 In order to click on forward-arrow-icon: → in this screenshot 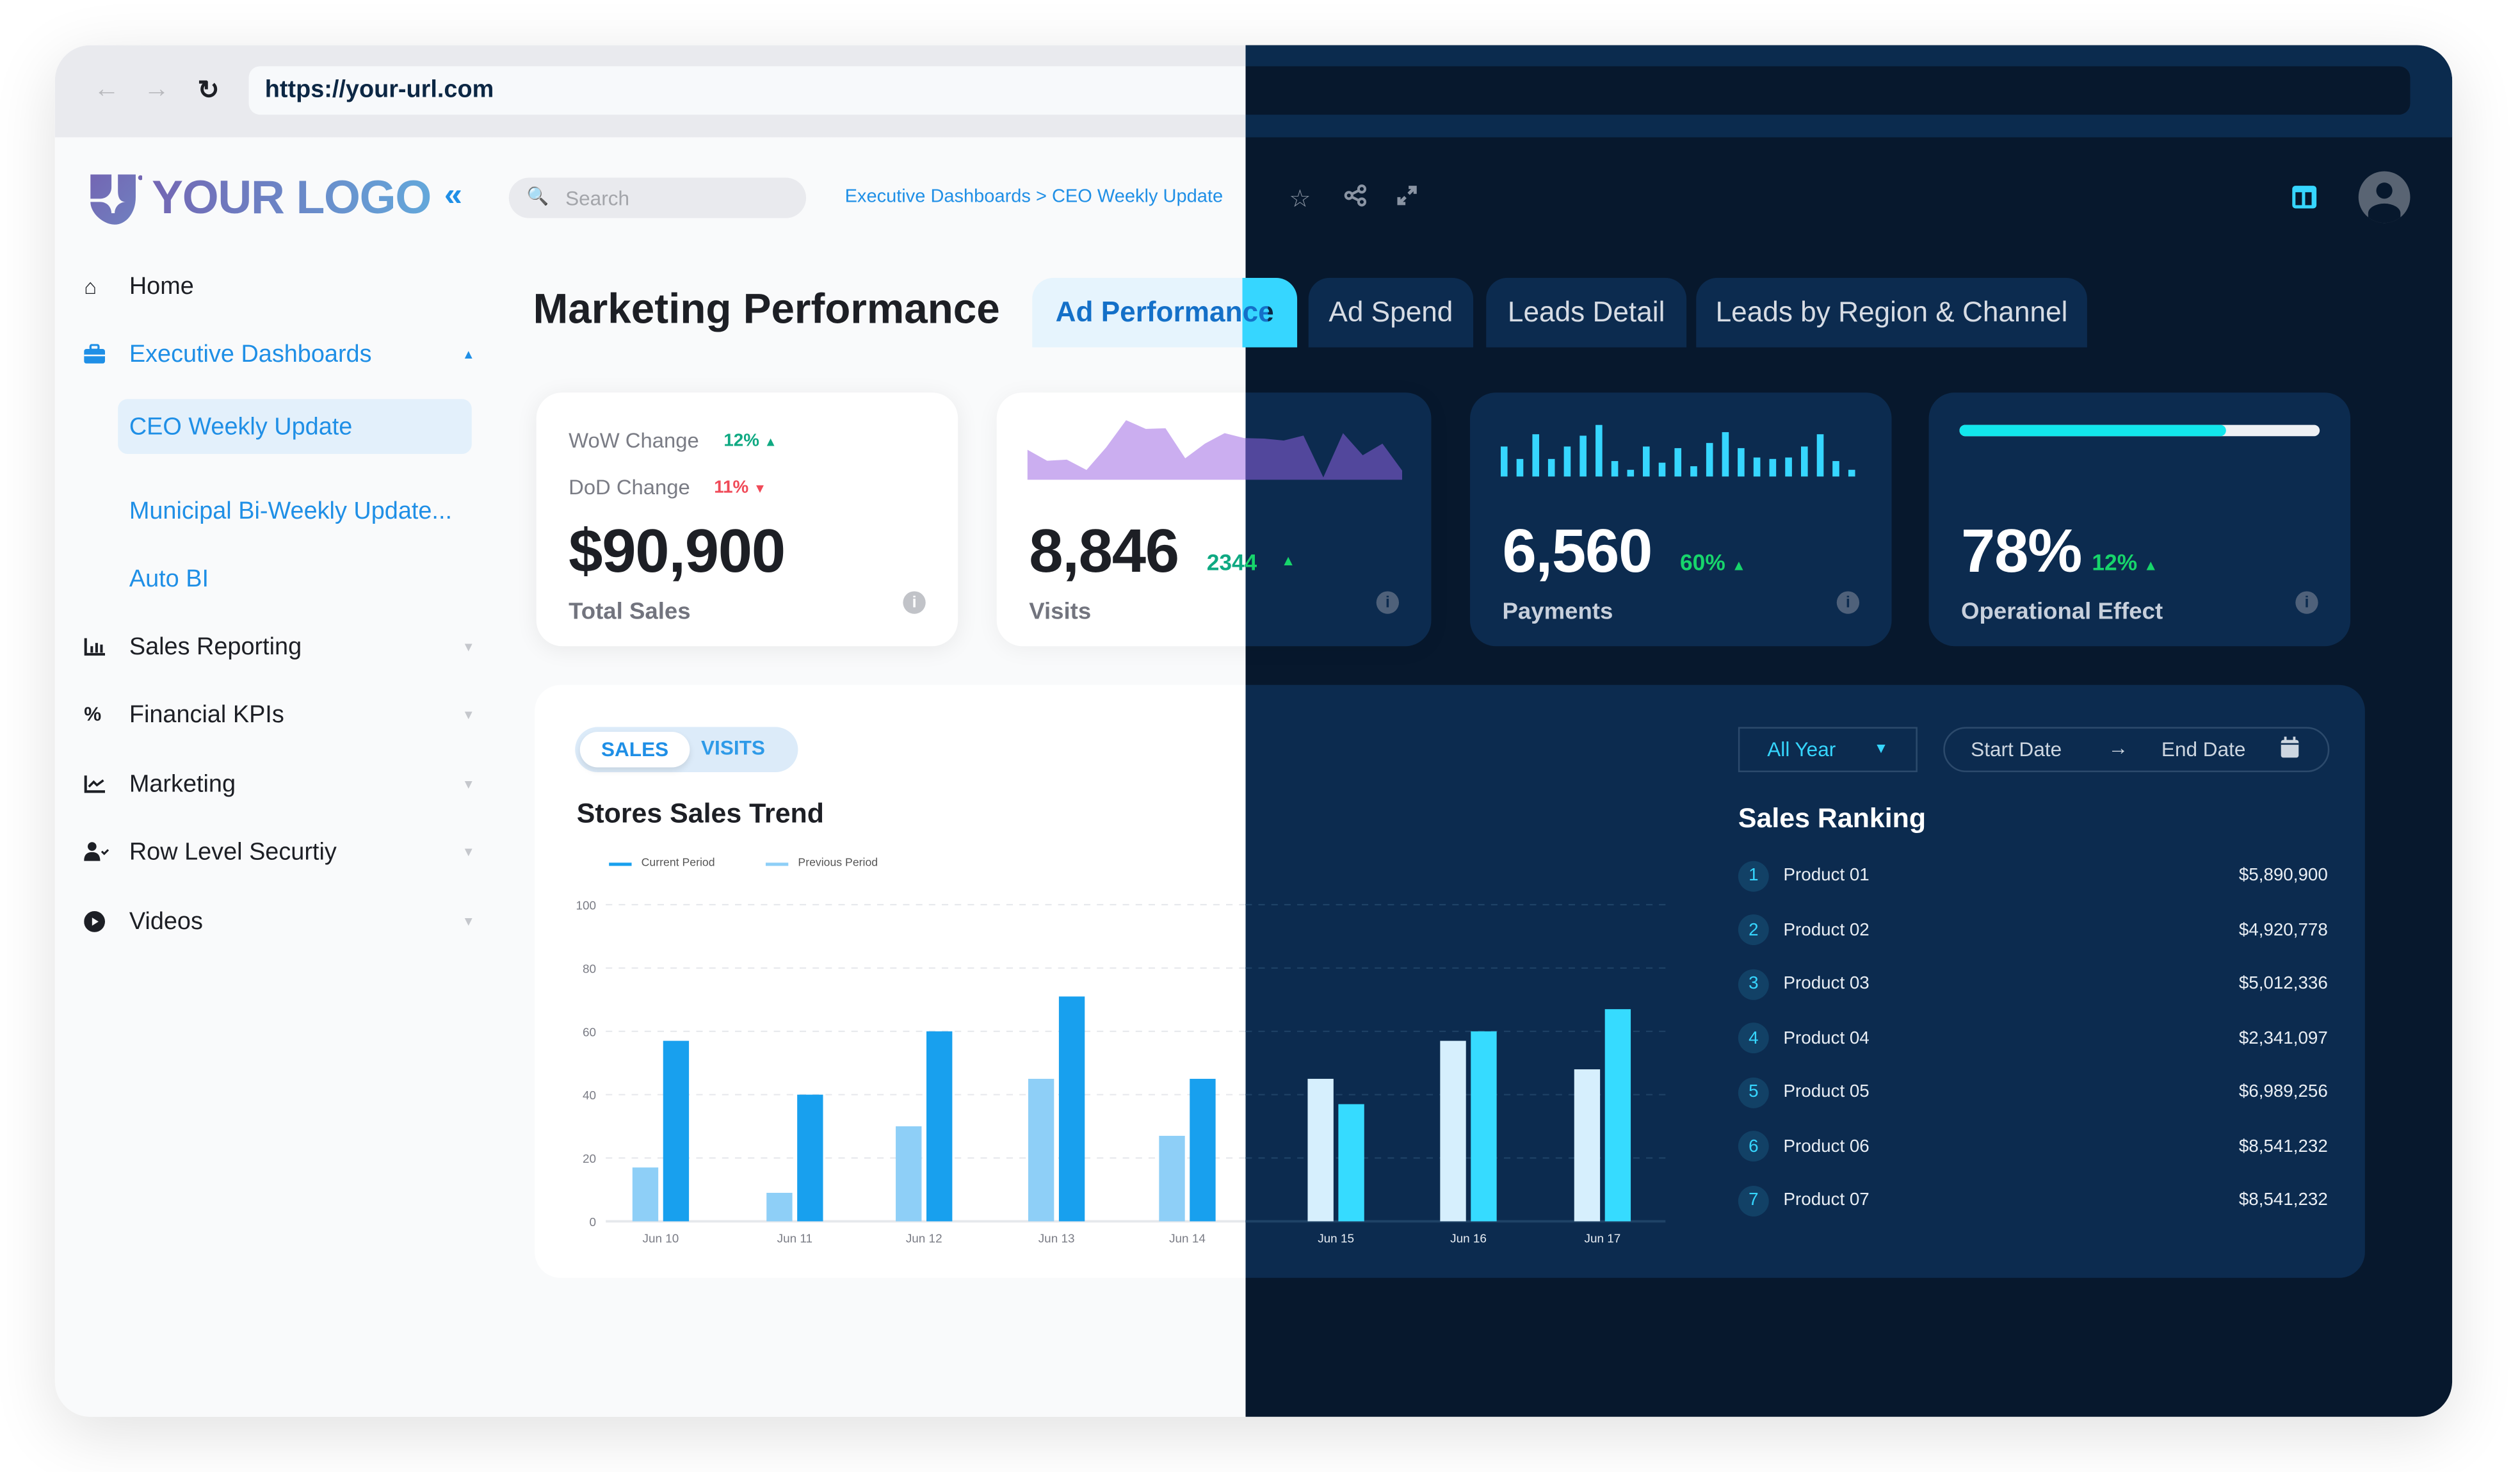, I will do `click(156, 90)`.